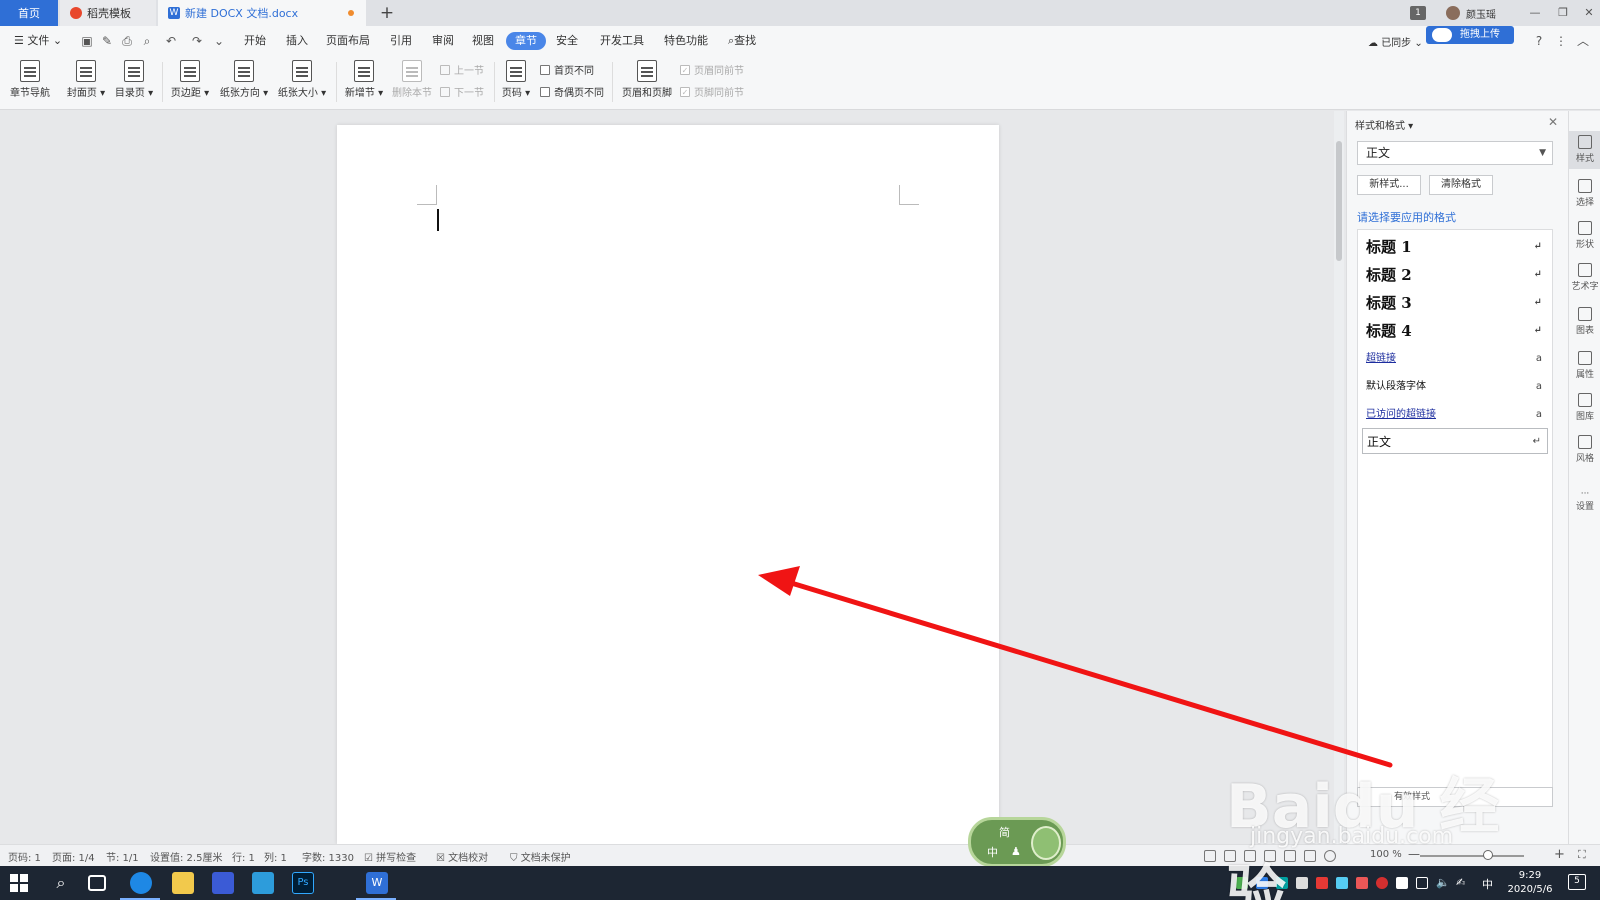 The width and height of the screenshot is (1600, 900). Describe the element at coordinates (190, 82) in the screenshot. I see `margin-button: 页边距 ▾` at that location.